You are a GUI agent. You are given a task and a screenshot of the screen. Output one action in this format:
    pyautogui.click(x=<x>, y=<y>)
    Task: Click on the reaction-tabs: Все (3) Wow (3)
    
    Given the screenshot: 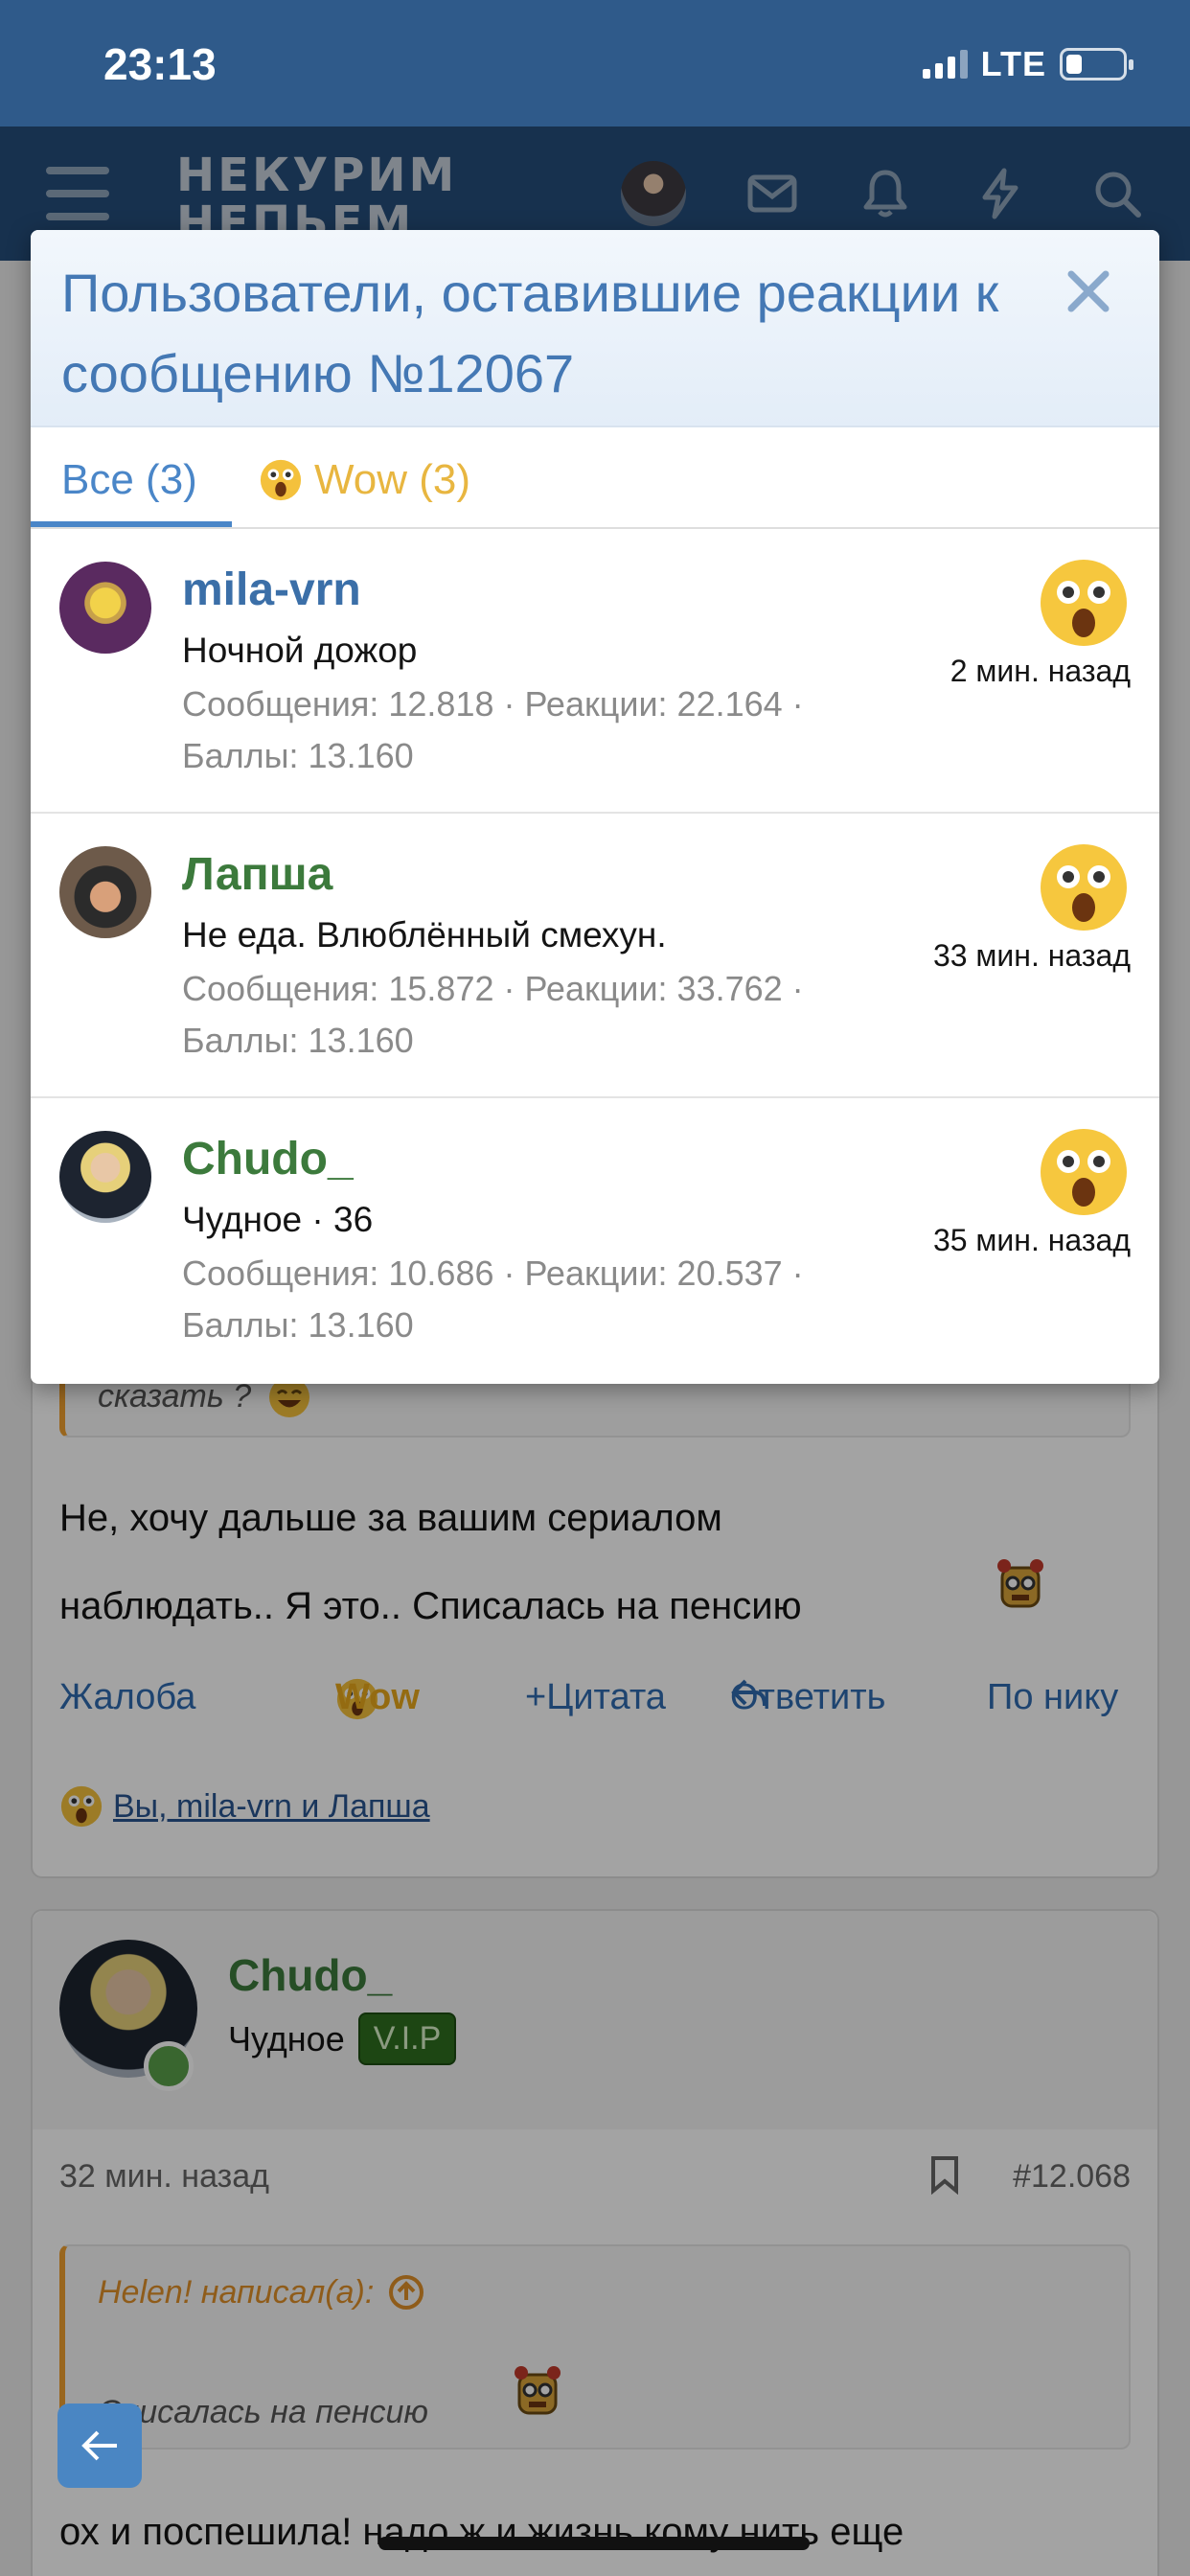 What is the action you would take?
    pyautogui.click(x=595, y=478)
    